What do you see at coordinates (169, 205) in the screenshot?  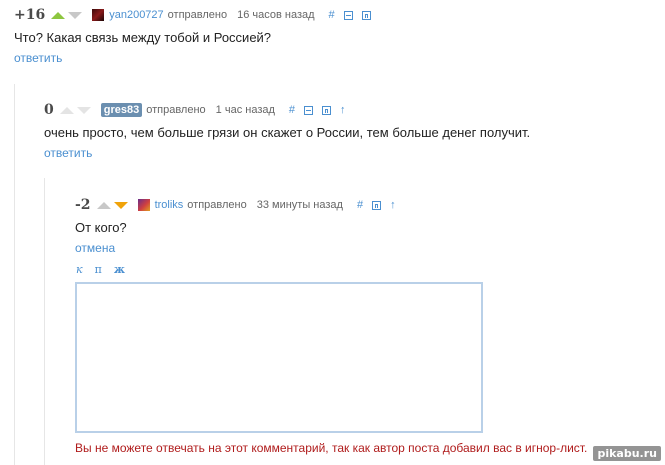 I see `comment-3-username: troliks` at bounding box center [169, 205].